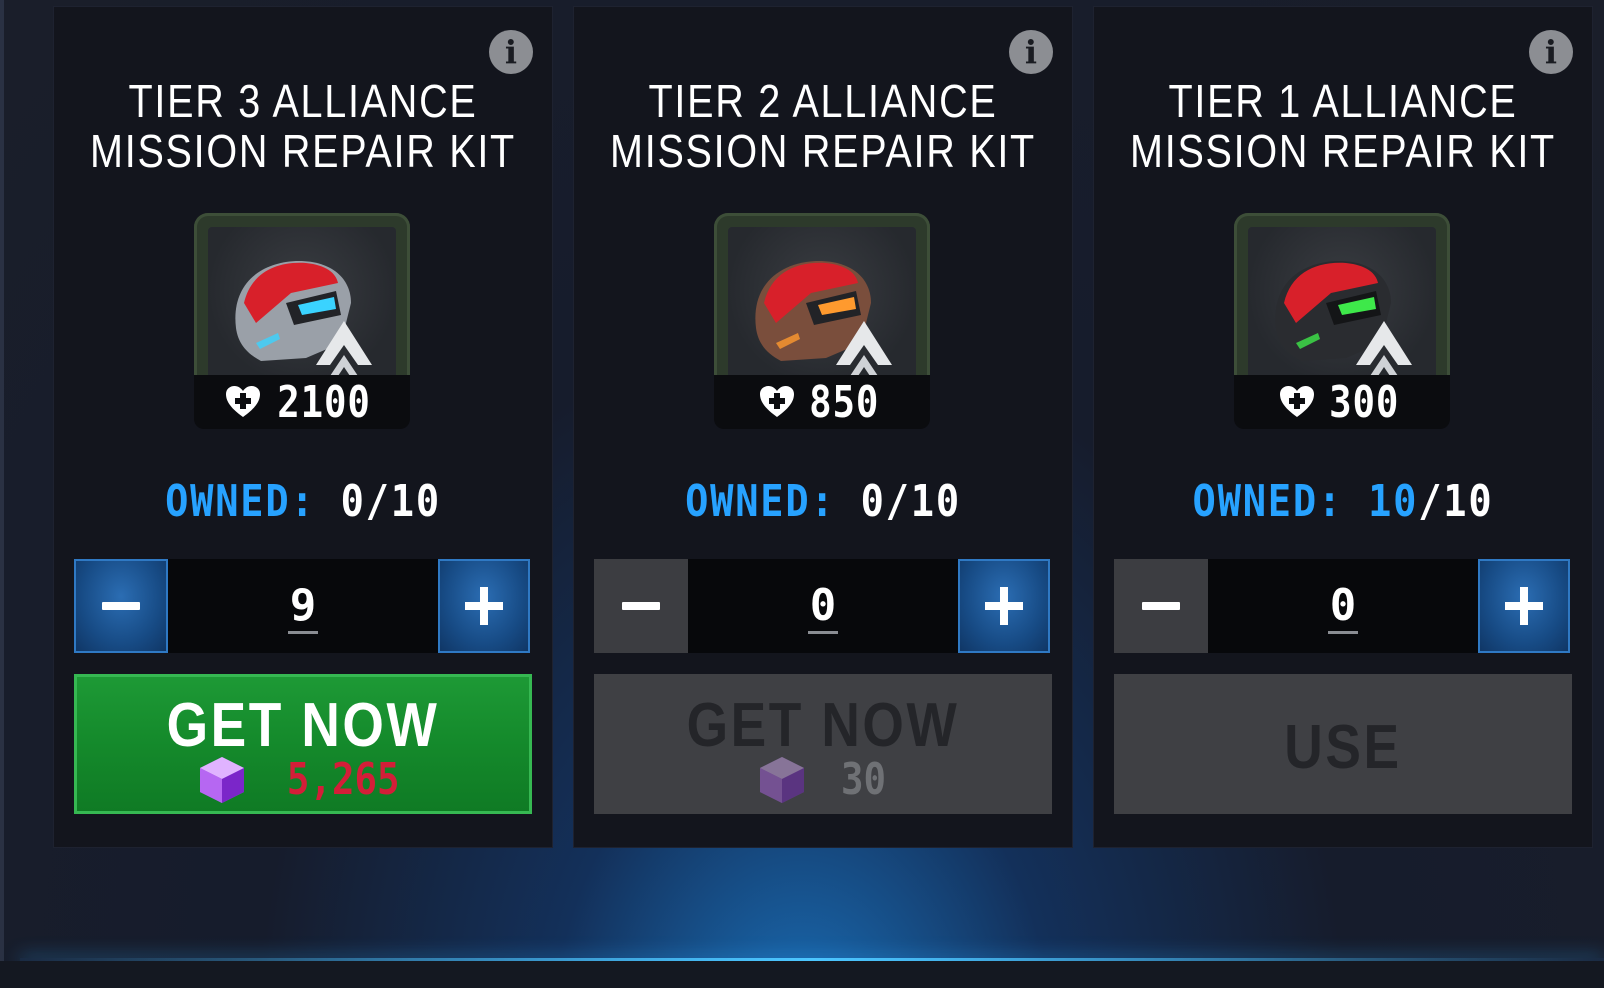 This screenshot has width=1604, height=988. Describe the element at coordinates (823, 744) in the screenshot. I see `get-now-button: GET NOW 30` at that location.